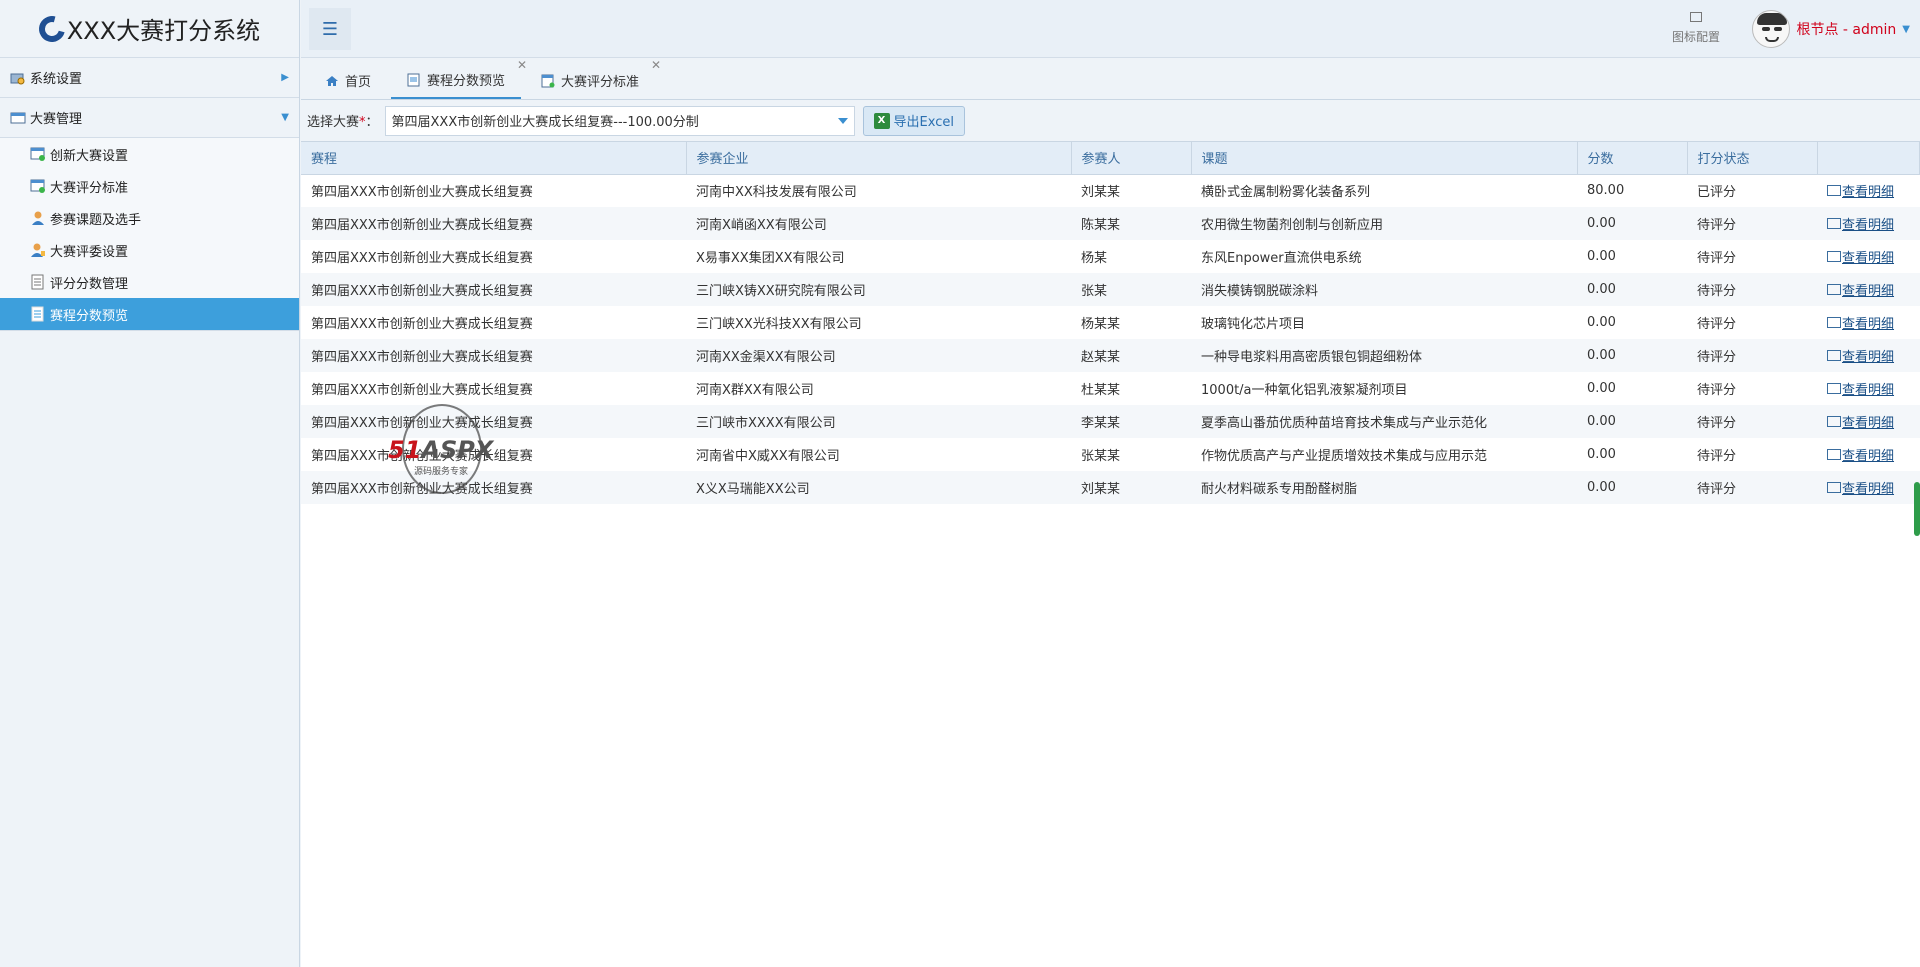 The height and width of the screenshot is (967, 1920). Describe the element at coordinates (755, 390) in the screenshot. I see `table-cell: 河南X群XX有限公司` at that location.